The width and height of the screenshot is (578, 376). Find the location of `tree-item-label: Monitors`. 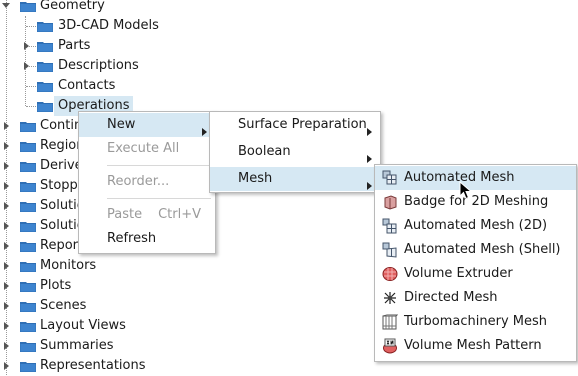

tree-item-label: Monitors is located at coordinates (68, 265).